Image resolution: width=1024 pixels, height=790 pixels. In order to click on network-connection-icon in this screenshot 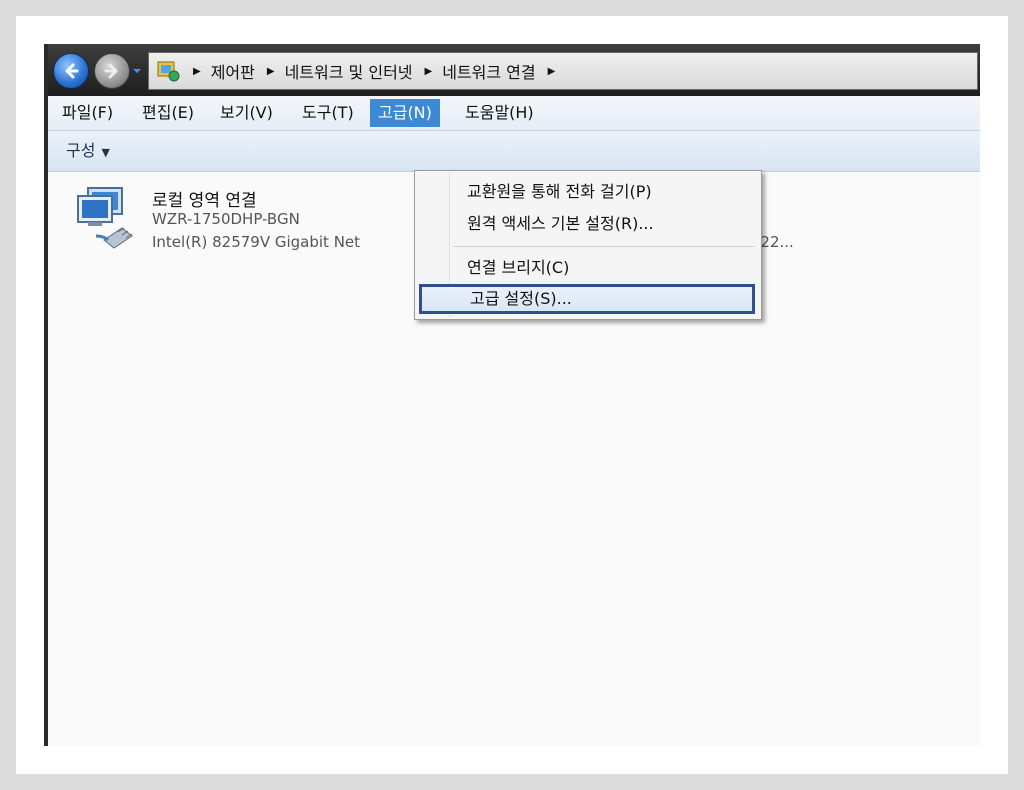, I will do `click(105, 218)`.